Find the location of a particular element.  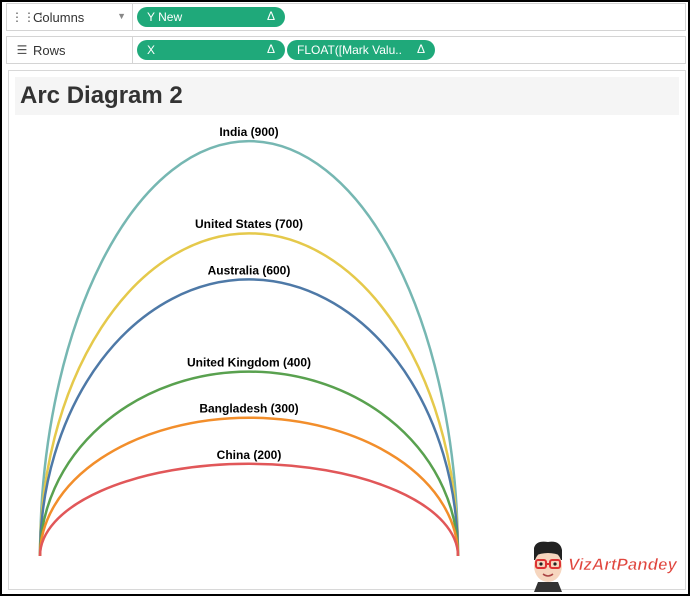

arc-label-3: United Kingdom (400) is located at coordinates (249, 363).